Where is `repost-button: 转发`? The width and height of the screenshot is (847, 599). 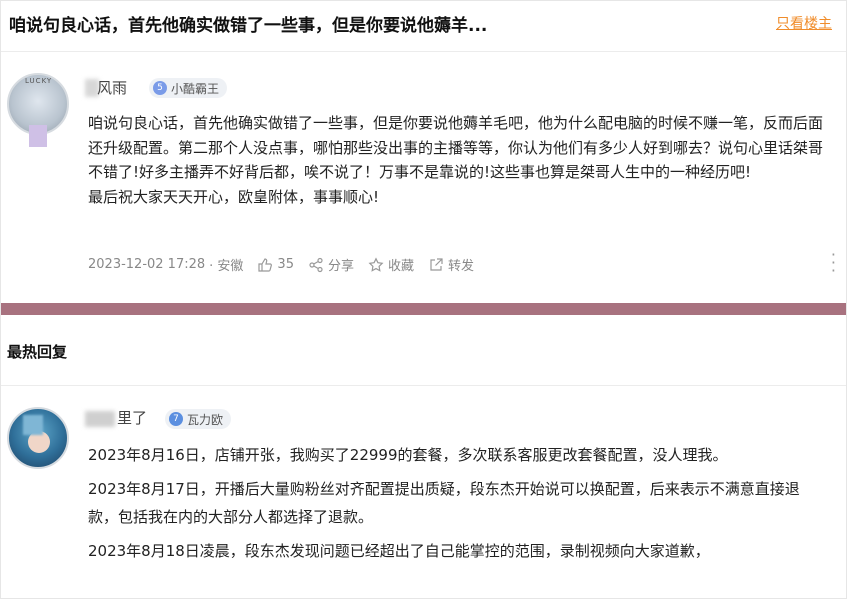 repost-button: 转发 is located at coordinates (451, 264).